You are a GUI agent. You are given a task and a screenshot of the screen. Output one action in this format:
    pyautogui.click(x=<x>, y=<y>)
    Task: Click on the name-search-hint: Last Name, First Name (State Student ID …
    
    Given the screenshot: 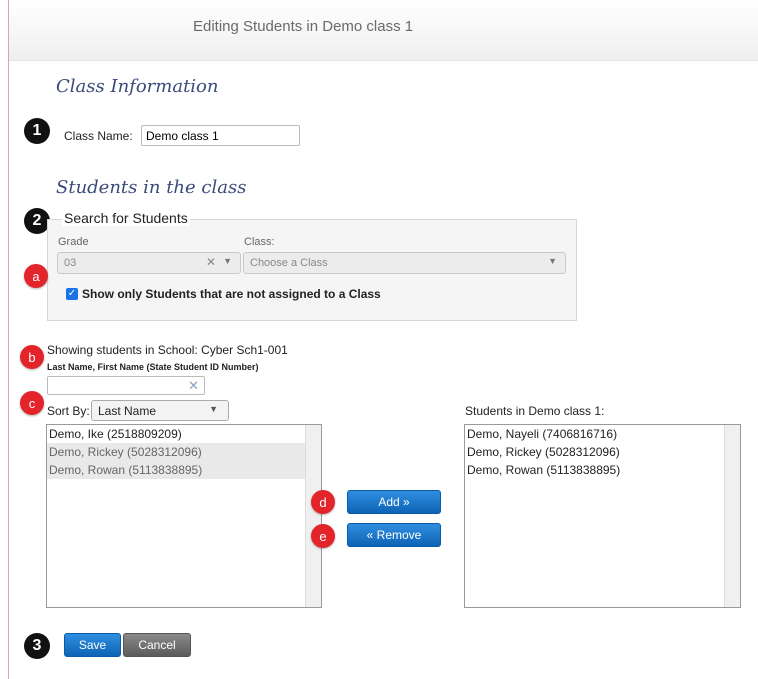 What is the action you would take?
    pyautogui.click(x=153, y=367)
    